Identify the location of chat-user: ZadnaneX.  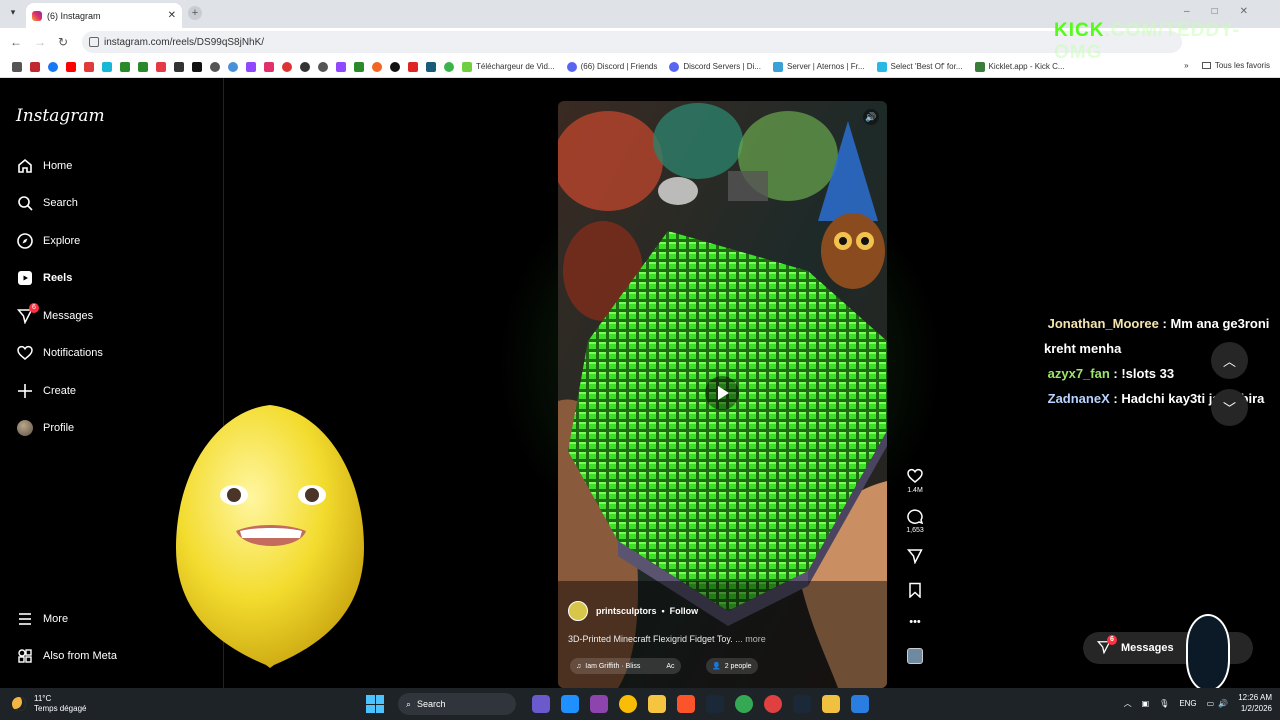
(1078, 398).